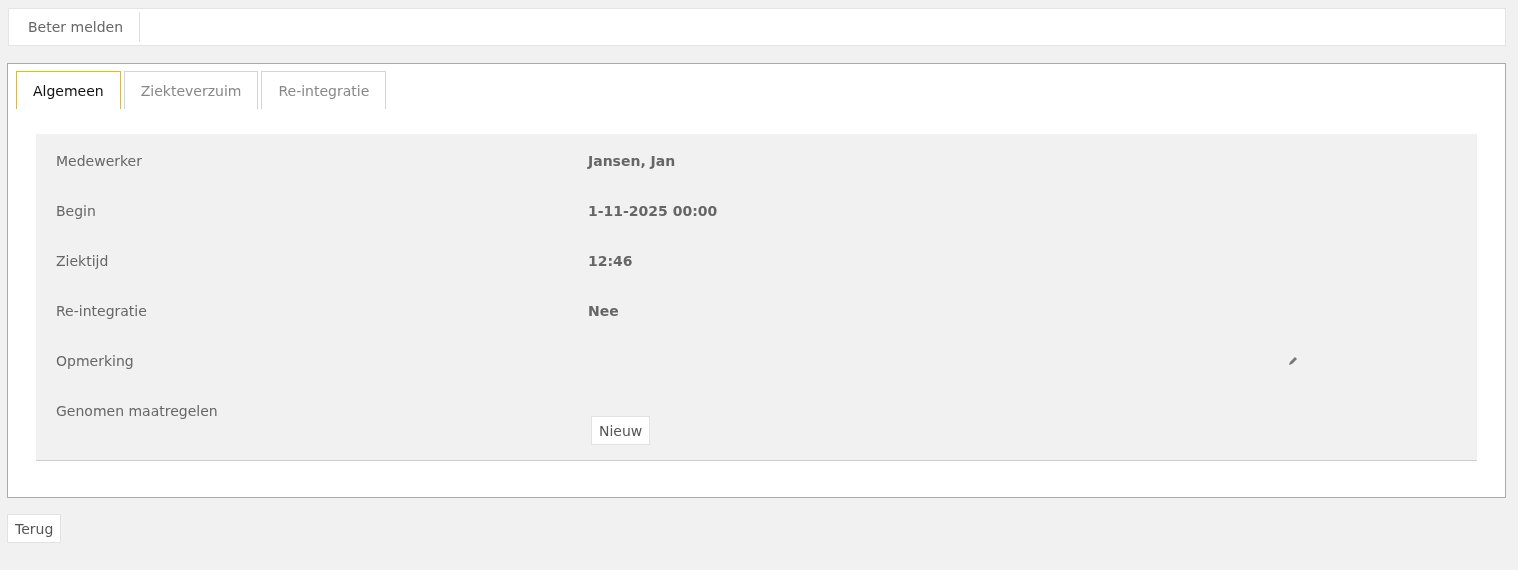 The image size is (1518, 570). Describe the element at coordinates (95, 361) in the screenshot. I see `field-label: Opmerking` at that location.